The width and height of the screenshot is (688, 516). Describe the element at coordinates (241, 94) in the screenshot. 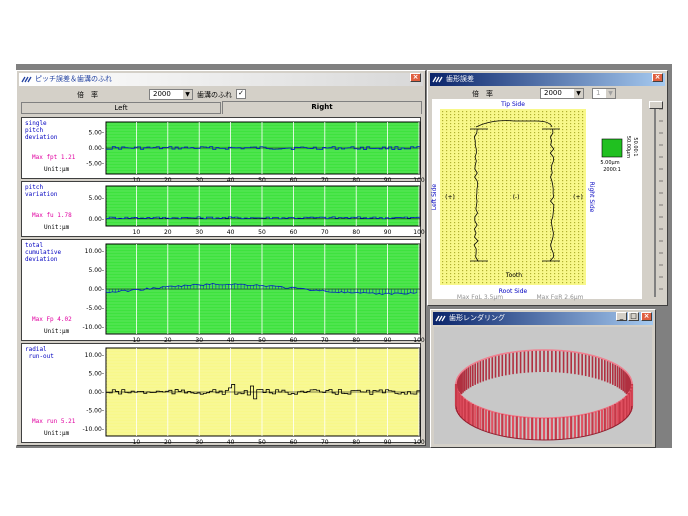

I see `runout-checkbox: ✓` at that location.